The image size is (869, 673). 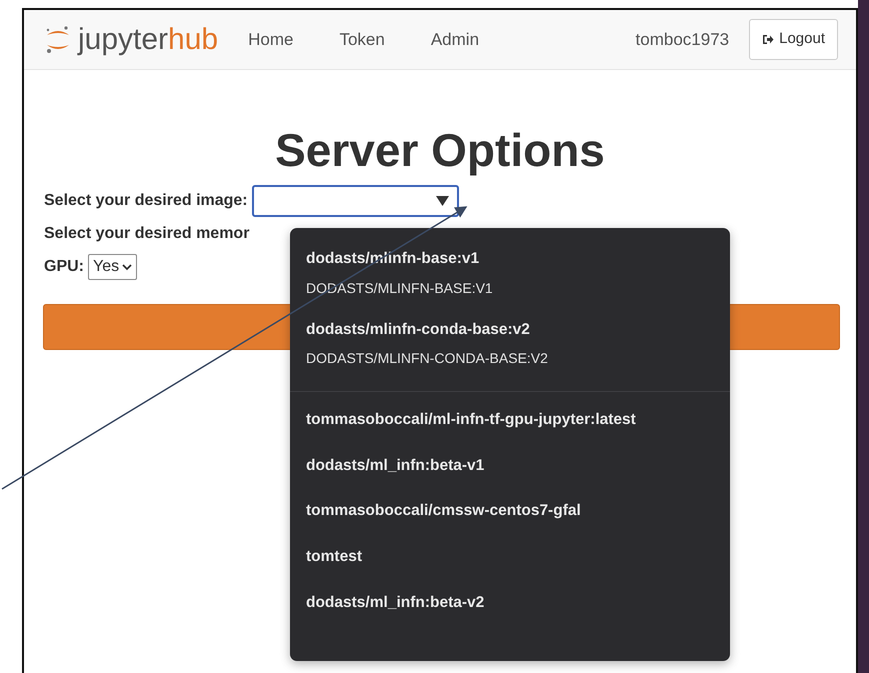 I want to click on nav-link: Home, so click(x=271, y=39).